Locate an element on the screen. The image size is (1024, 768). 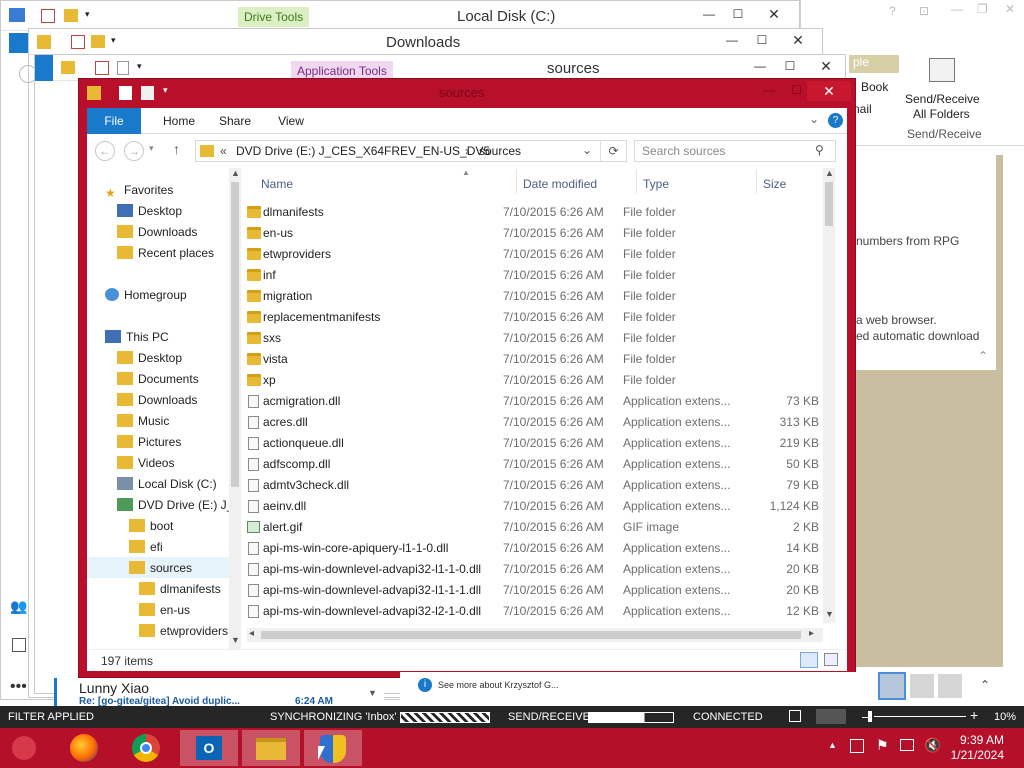
forward-button: → is located at coordinates (134, 151).